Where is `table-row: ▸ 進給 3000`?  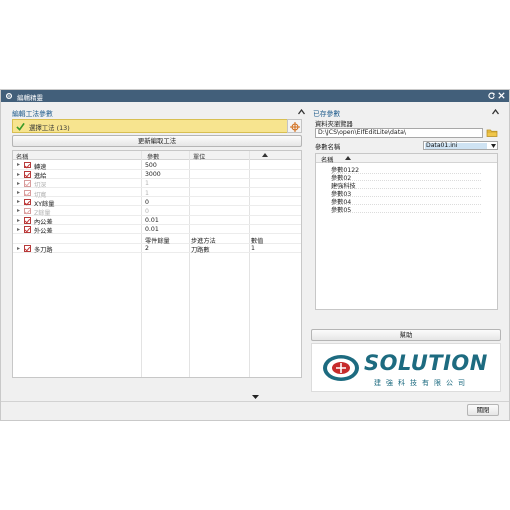 table-row: ▸ 進給 3000 is located at coordinates (157, 175).